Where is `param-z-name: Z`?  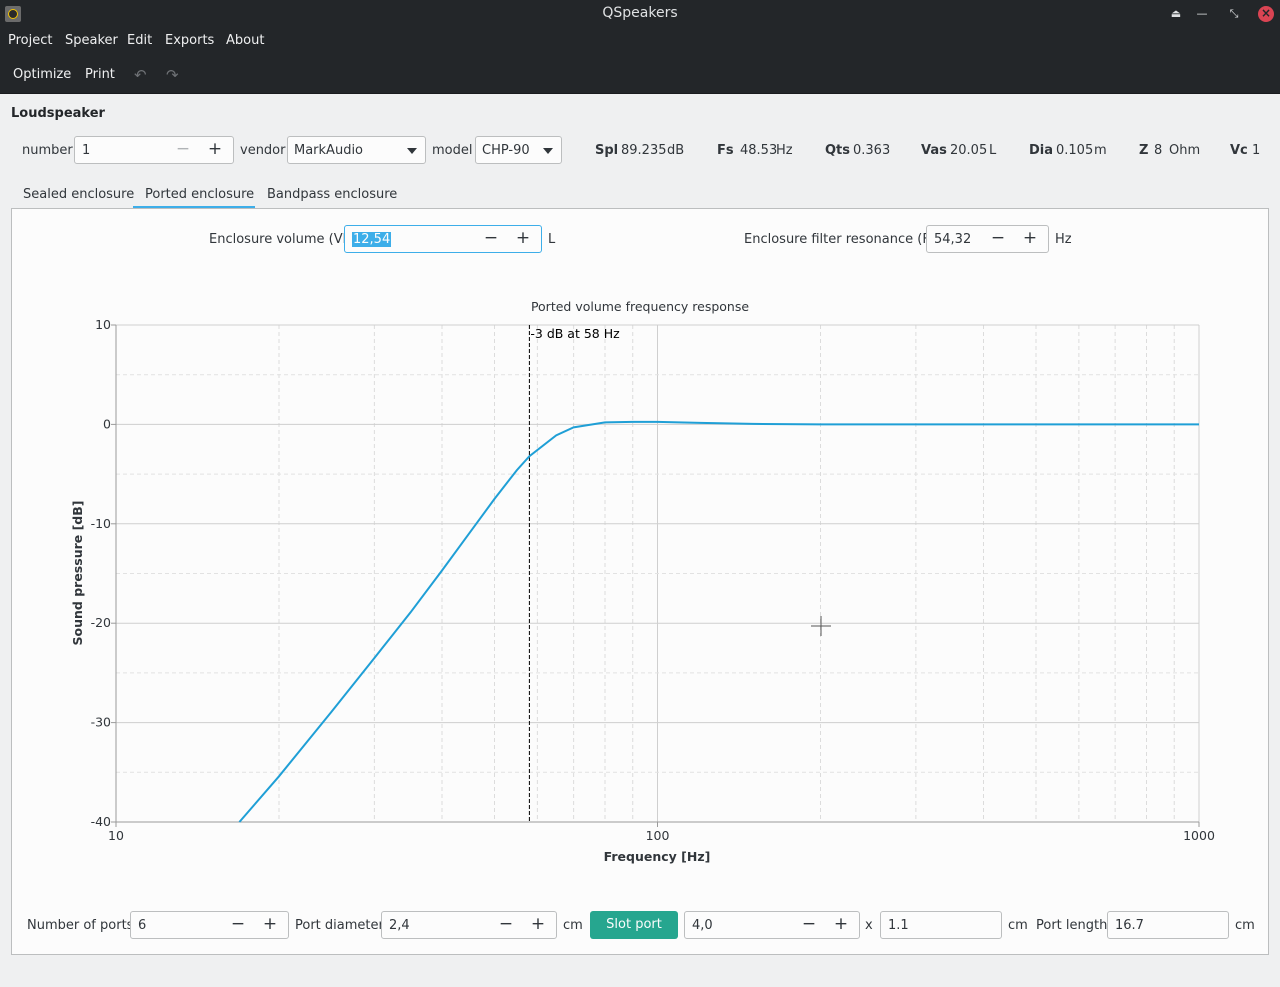 param-z-name: Z is located at coordinates (1144, 150).